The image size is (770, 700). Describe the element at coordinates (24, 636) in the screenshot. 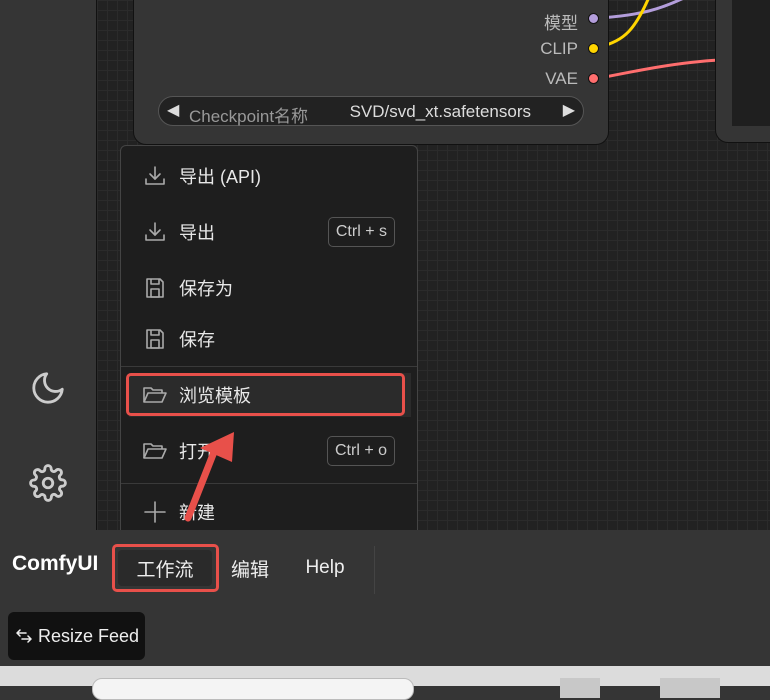

I see `resize-arrows-icon` at that location.